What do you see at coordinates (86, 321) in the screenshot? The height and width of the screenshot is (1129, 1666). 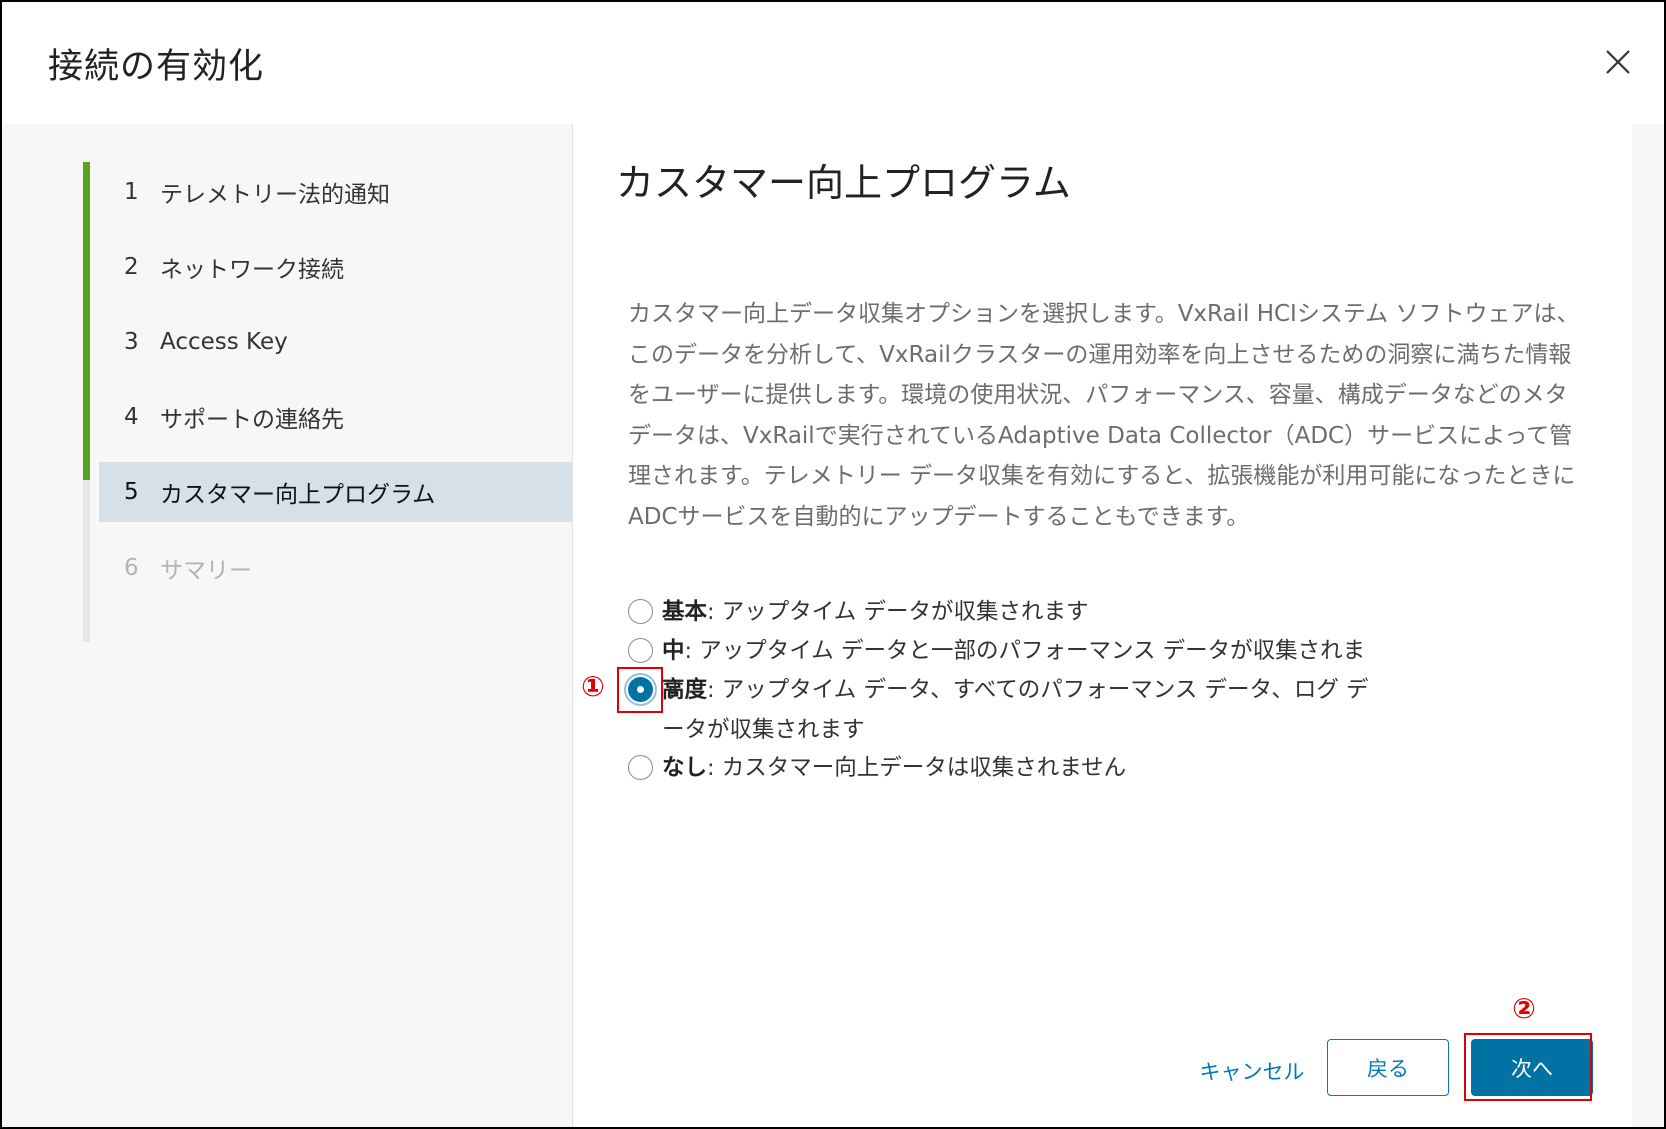 I see `step-progress-fill` at bounding box center [86, 321].